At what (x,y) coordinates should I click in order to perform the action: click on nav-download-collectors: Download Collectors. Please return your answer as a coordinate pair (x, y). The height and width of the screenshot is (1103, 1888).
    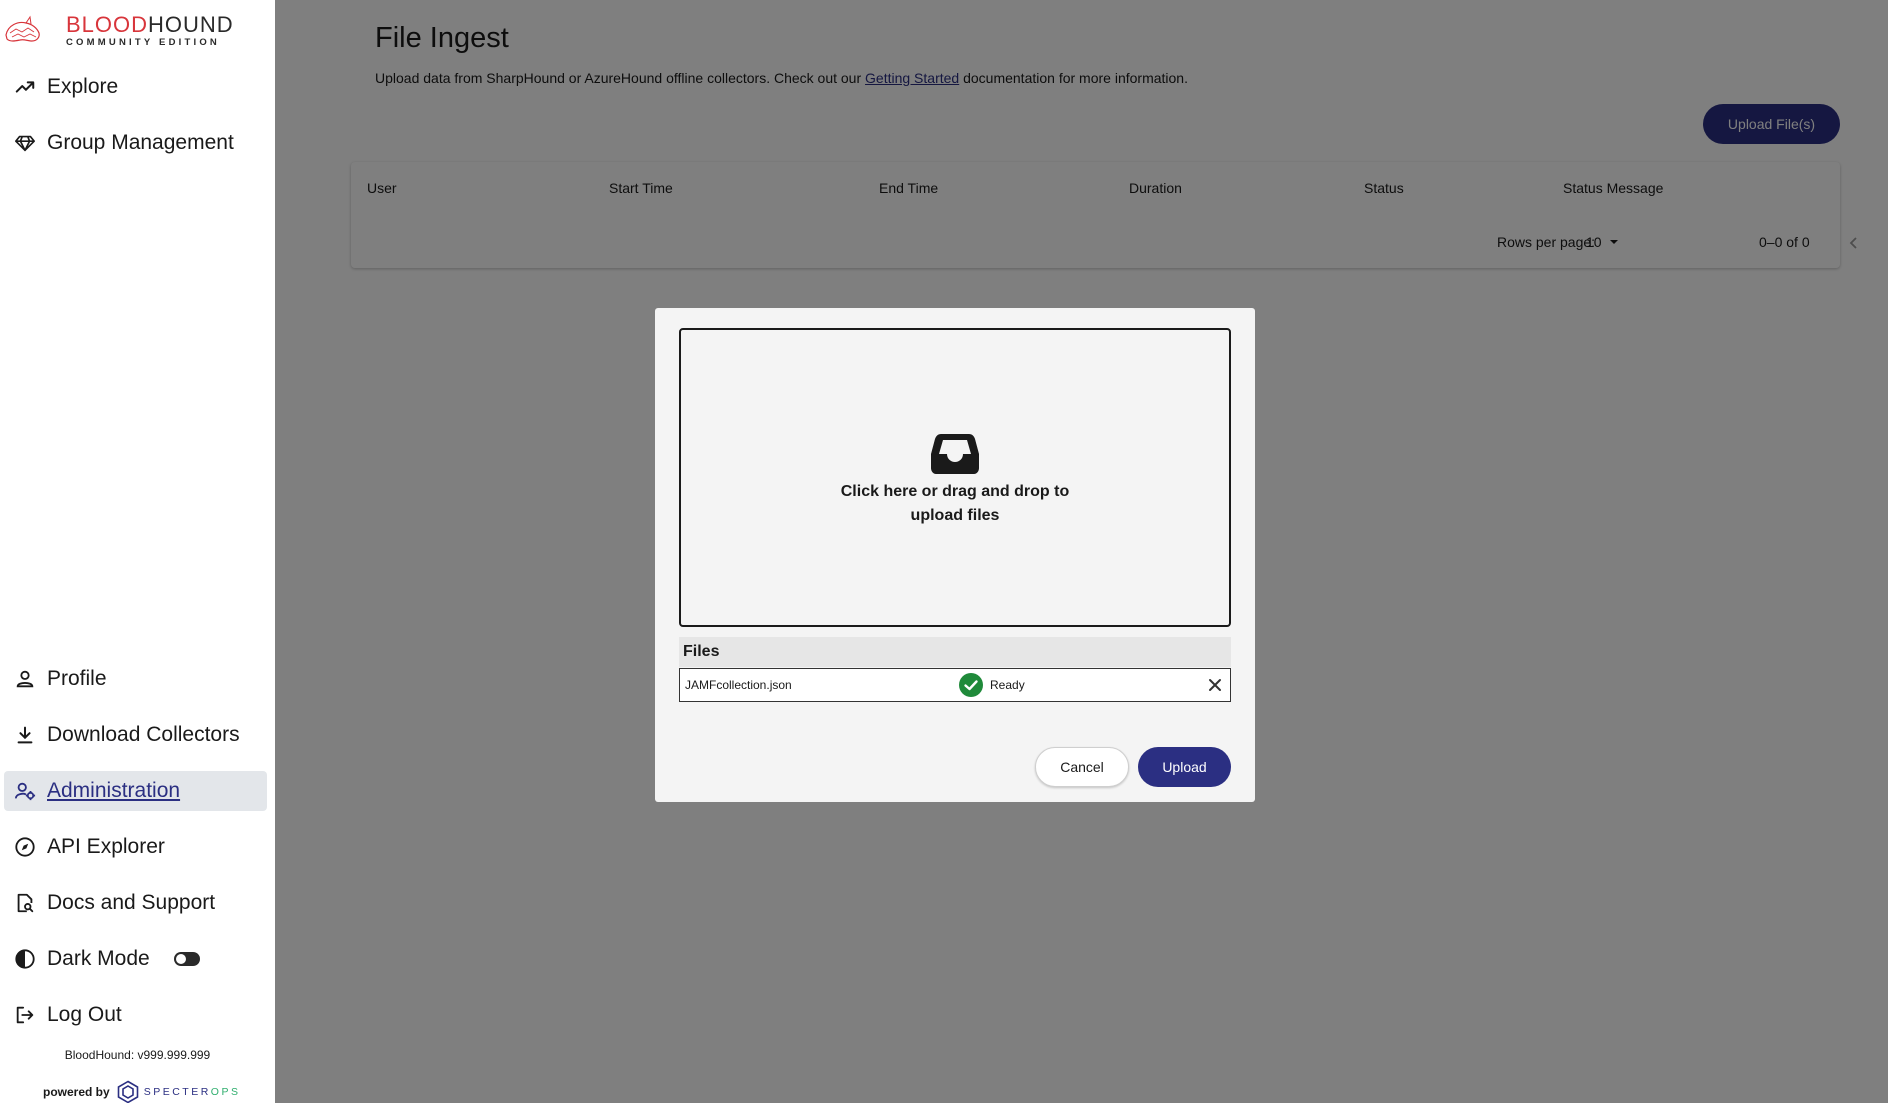
    Looking at the image, I should click on (135, 735).